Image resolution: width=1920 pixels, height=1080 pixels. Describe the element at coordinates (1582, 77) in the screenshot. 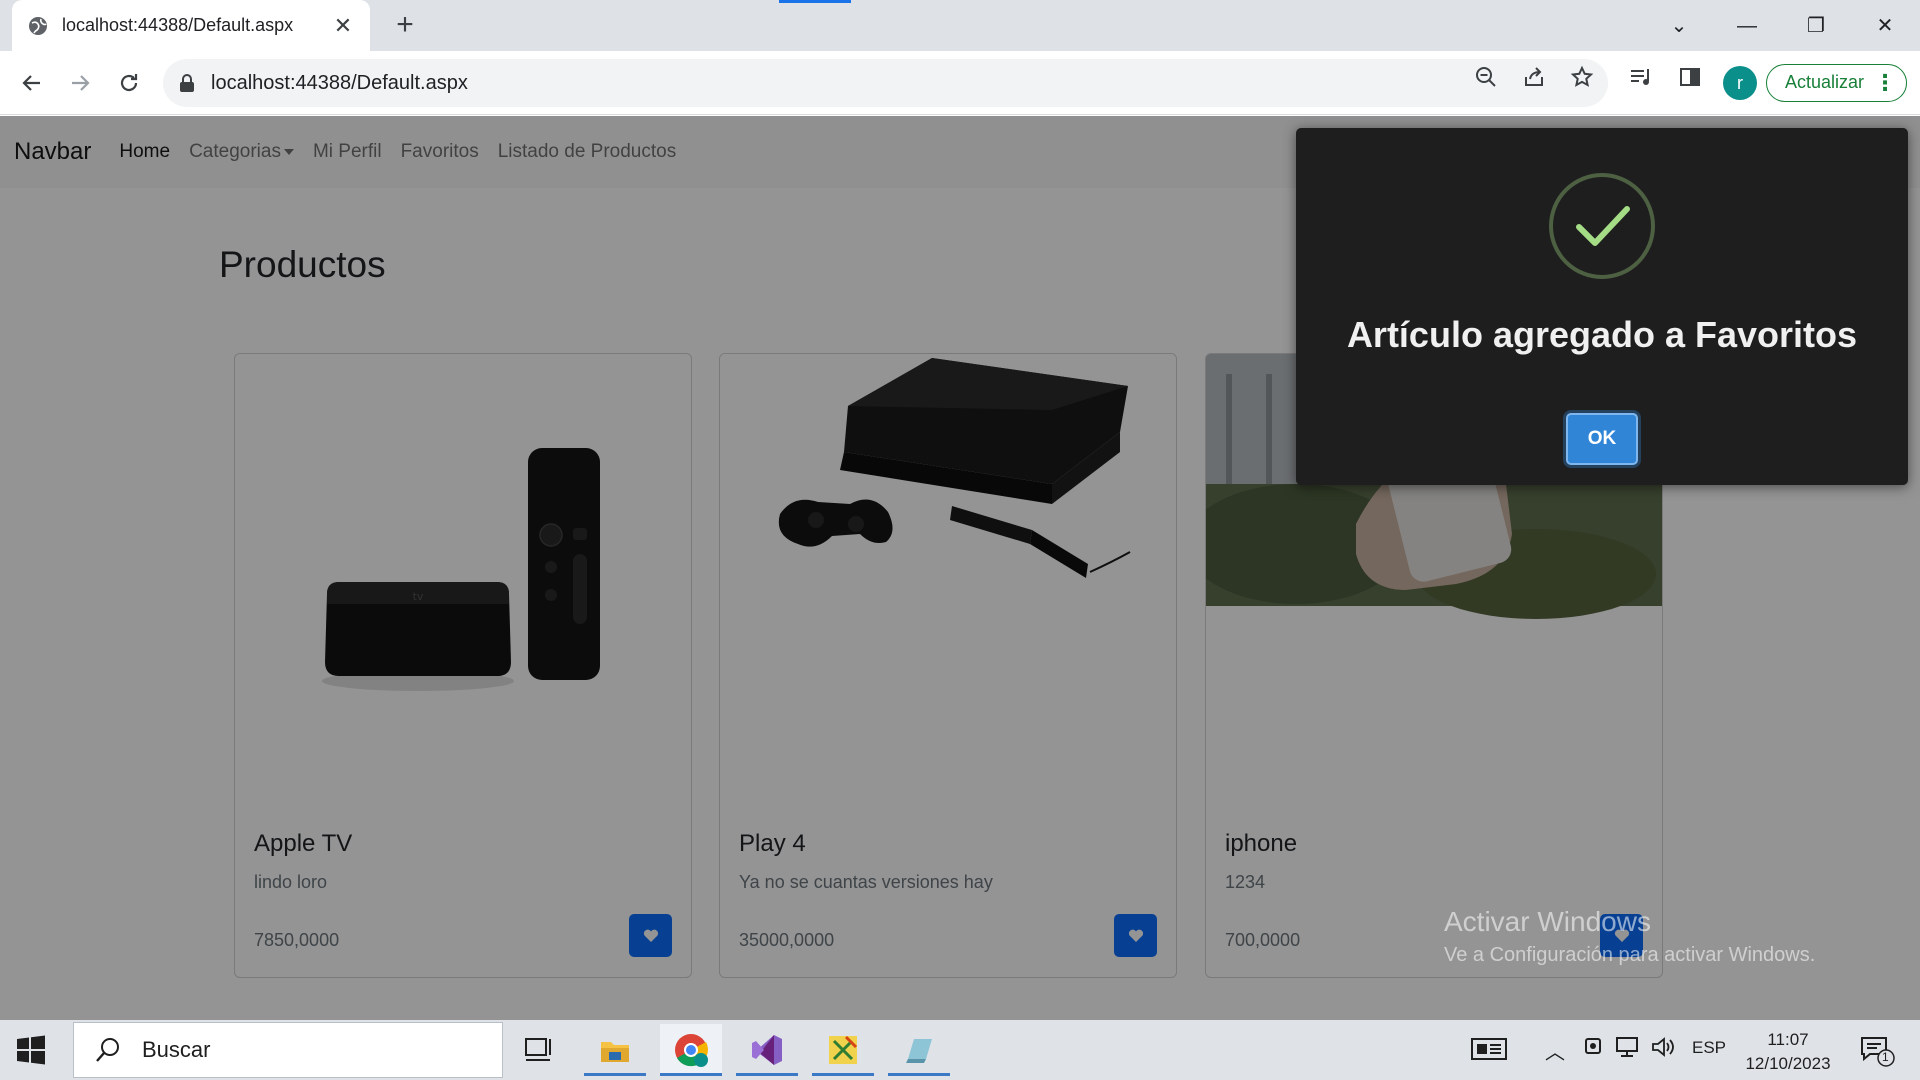

I see `bookmark-star-icon` at that location.